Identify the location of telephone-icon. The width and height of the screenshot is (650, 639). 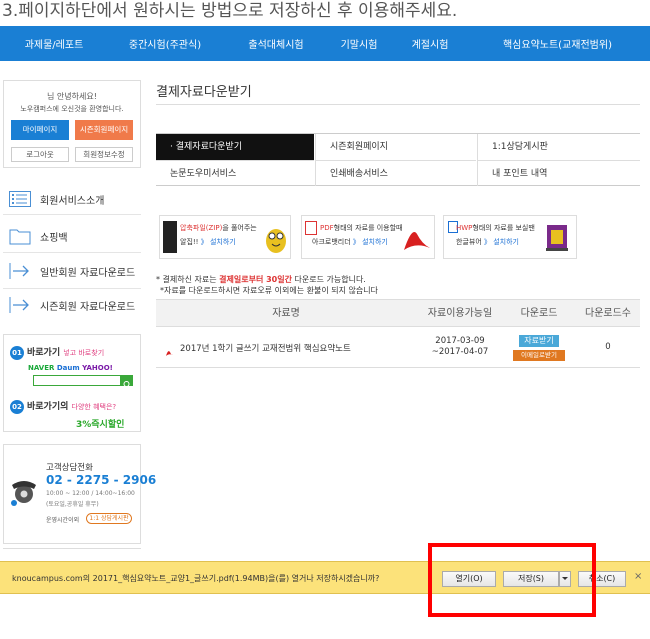
(24, 494).